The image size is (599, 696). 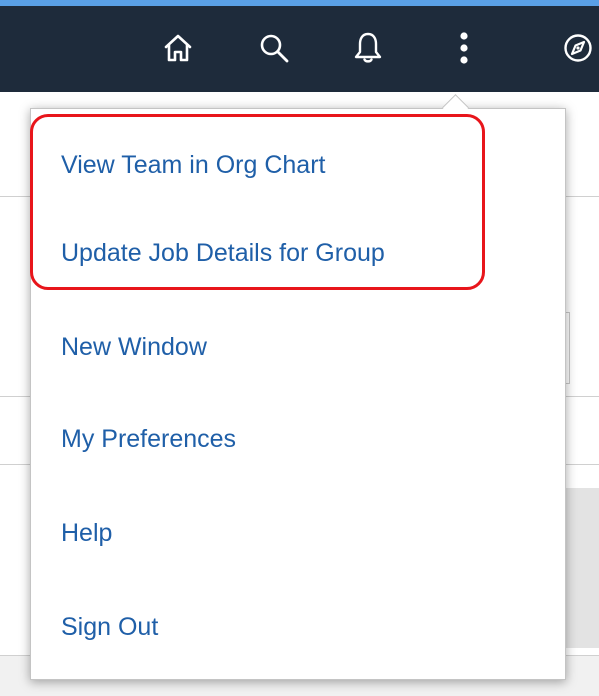 I want to click on home-icon, so click(x=178, y=48).